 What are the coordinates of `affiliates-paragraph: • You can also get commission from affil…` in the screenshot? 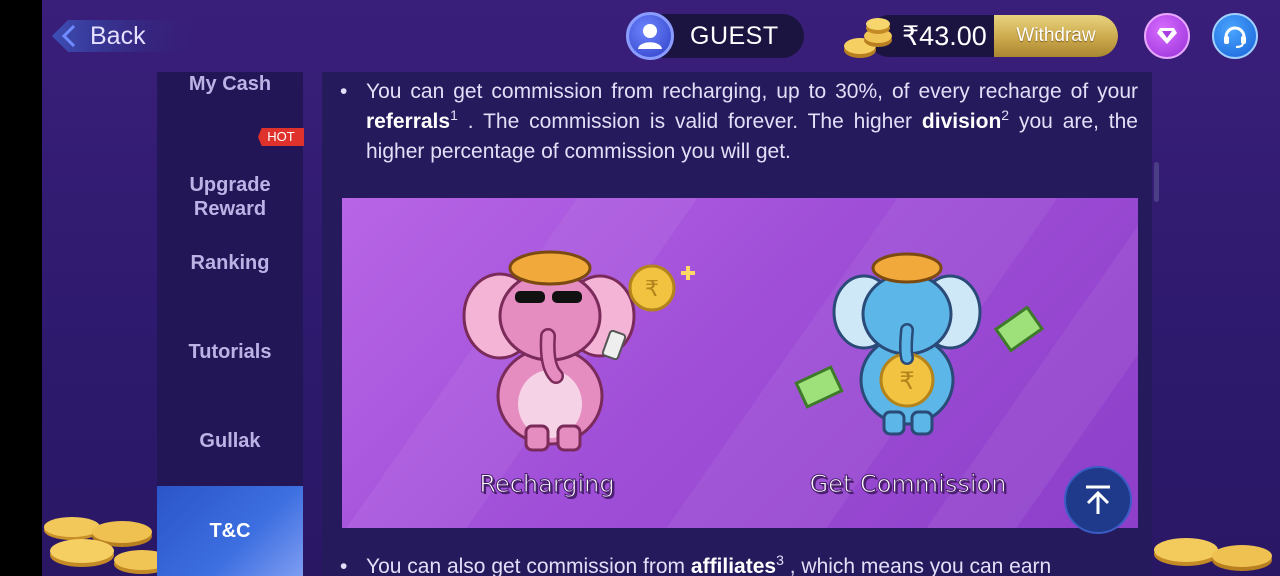 It's located at (739, 564).